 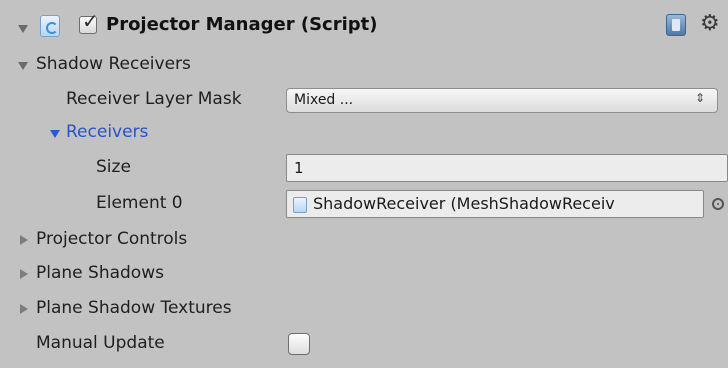 I want to click on shadow-receivers-label: Shadow Receivers, so click(x=113, y=64).